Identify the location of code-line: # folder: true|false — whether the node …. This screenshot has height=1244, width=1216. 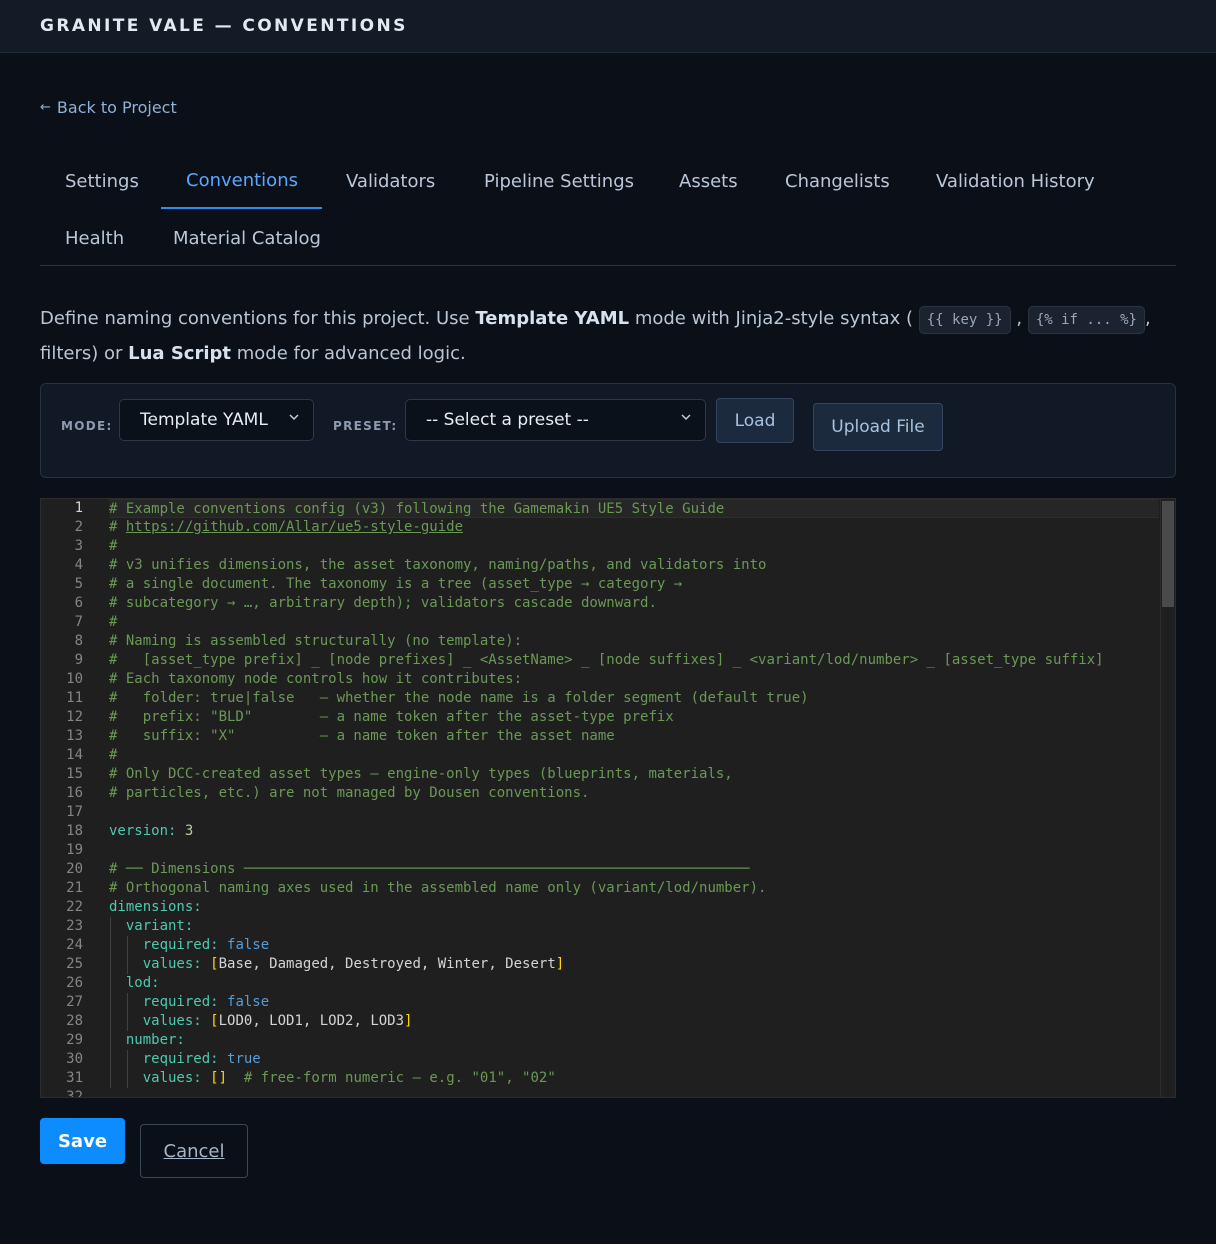
(634, 698).